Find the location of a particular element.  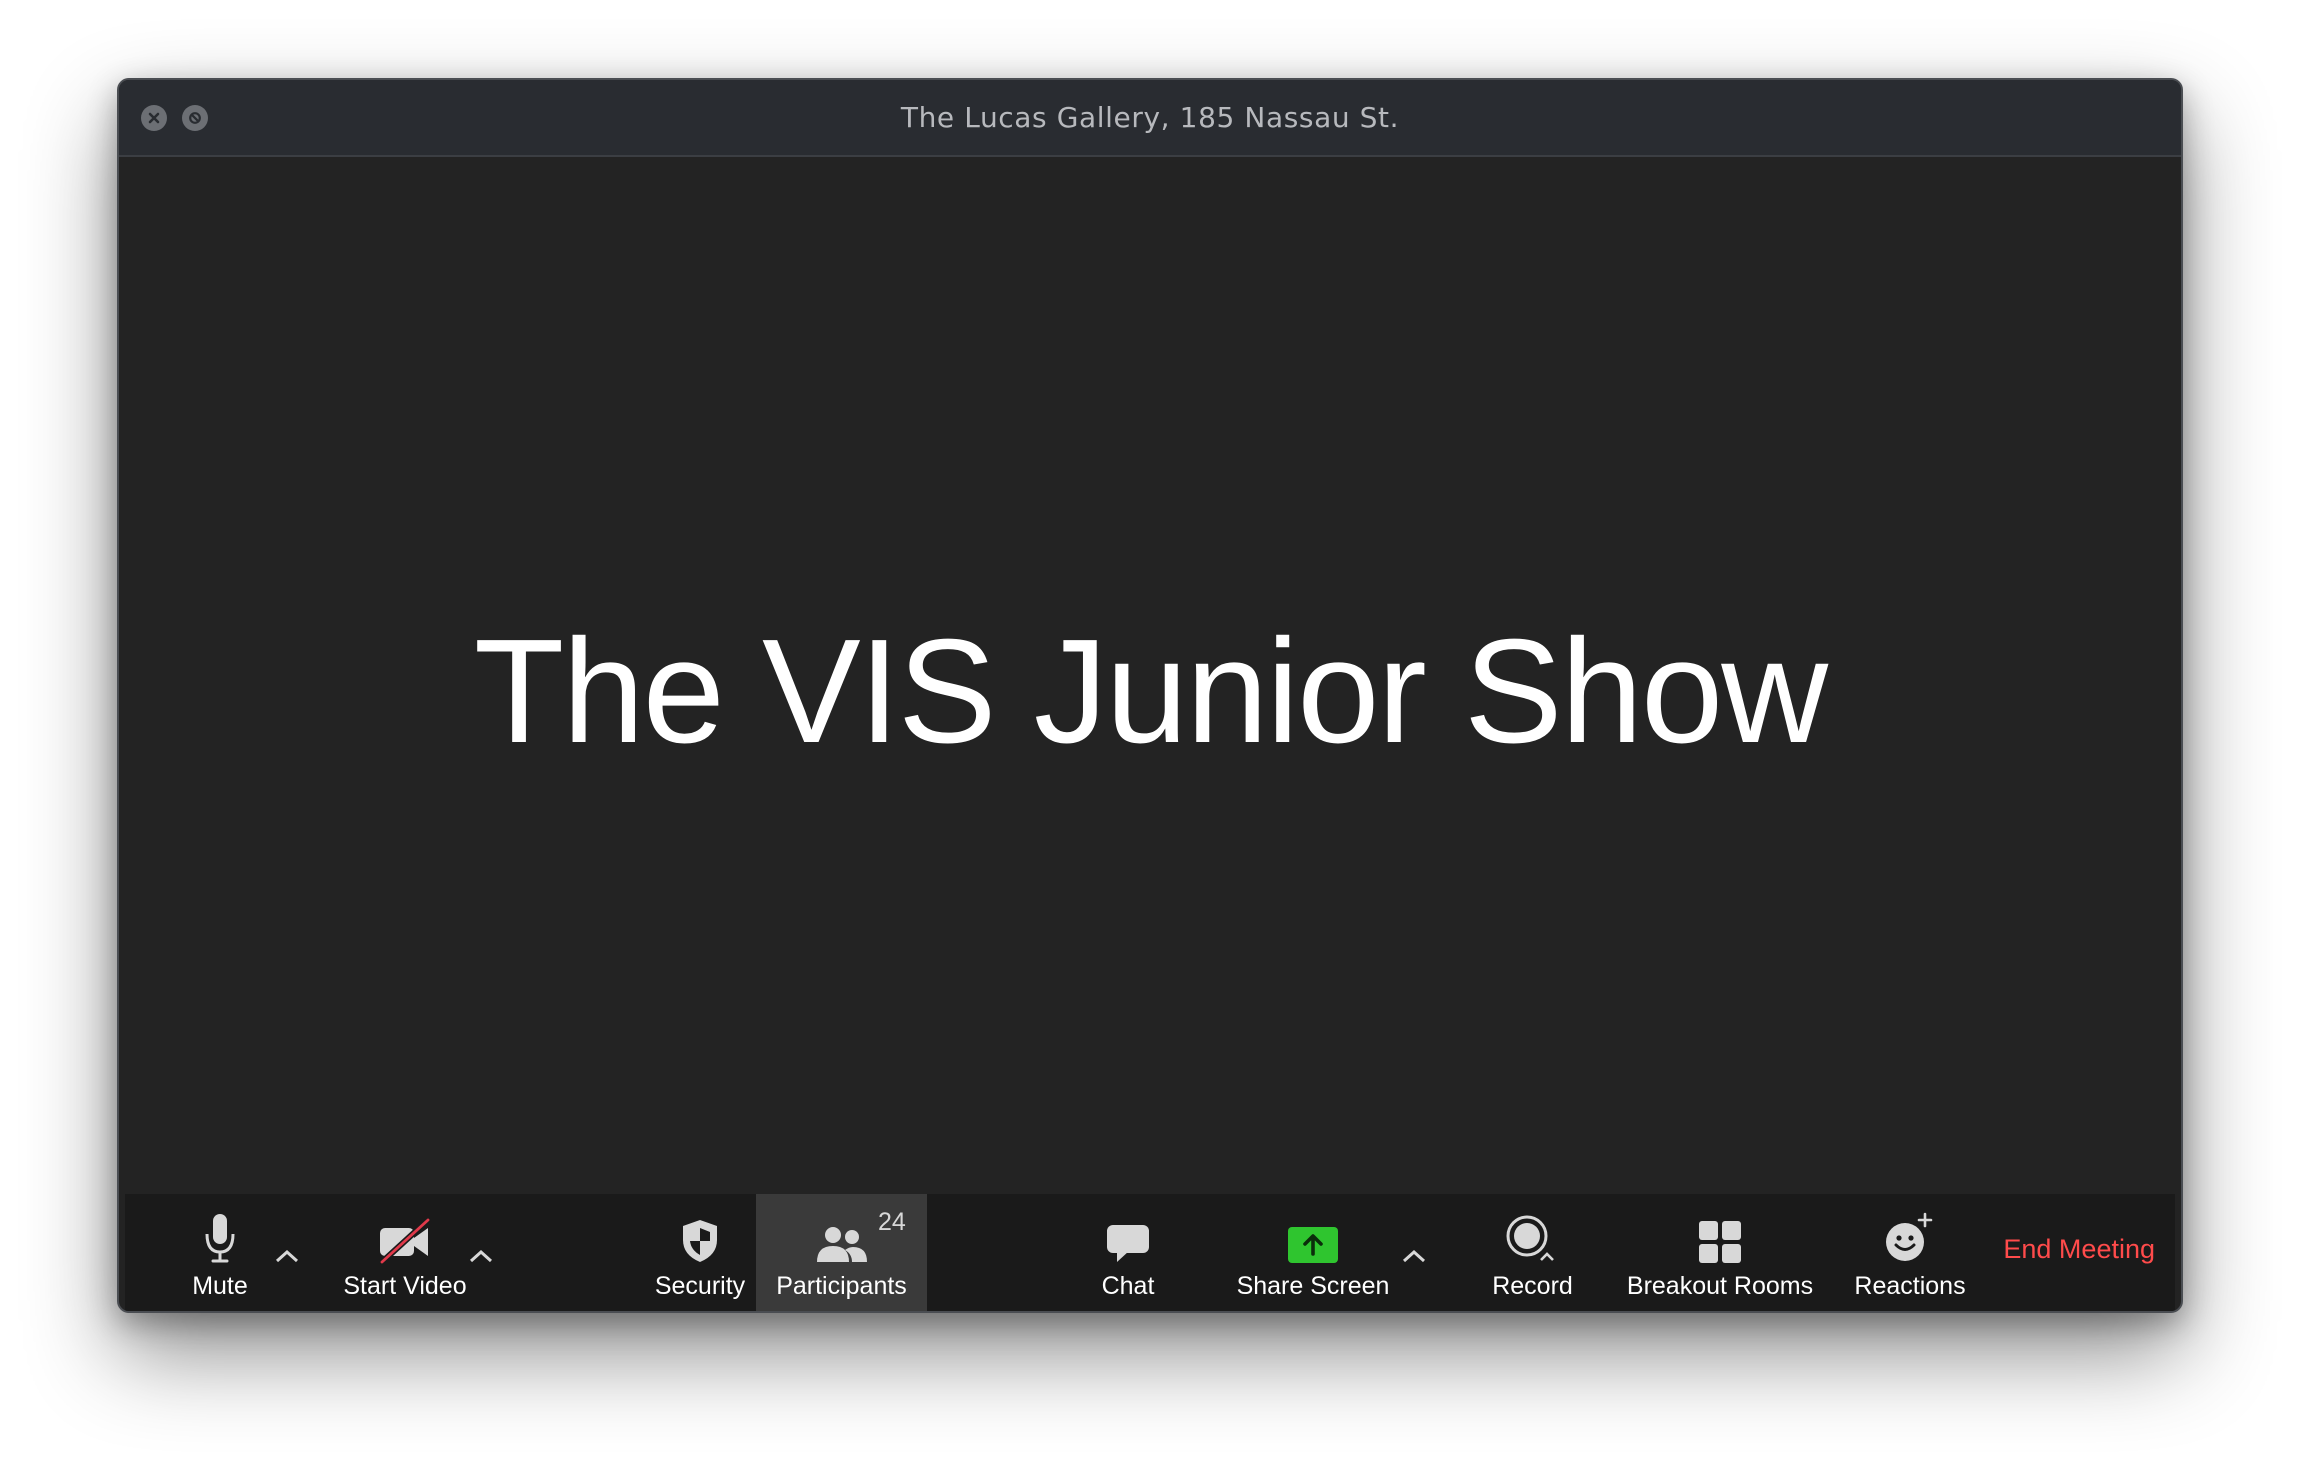

participants-button: Participants 24 is located at coordinates (841, 1252).